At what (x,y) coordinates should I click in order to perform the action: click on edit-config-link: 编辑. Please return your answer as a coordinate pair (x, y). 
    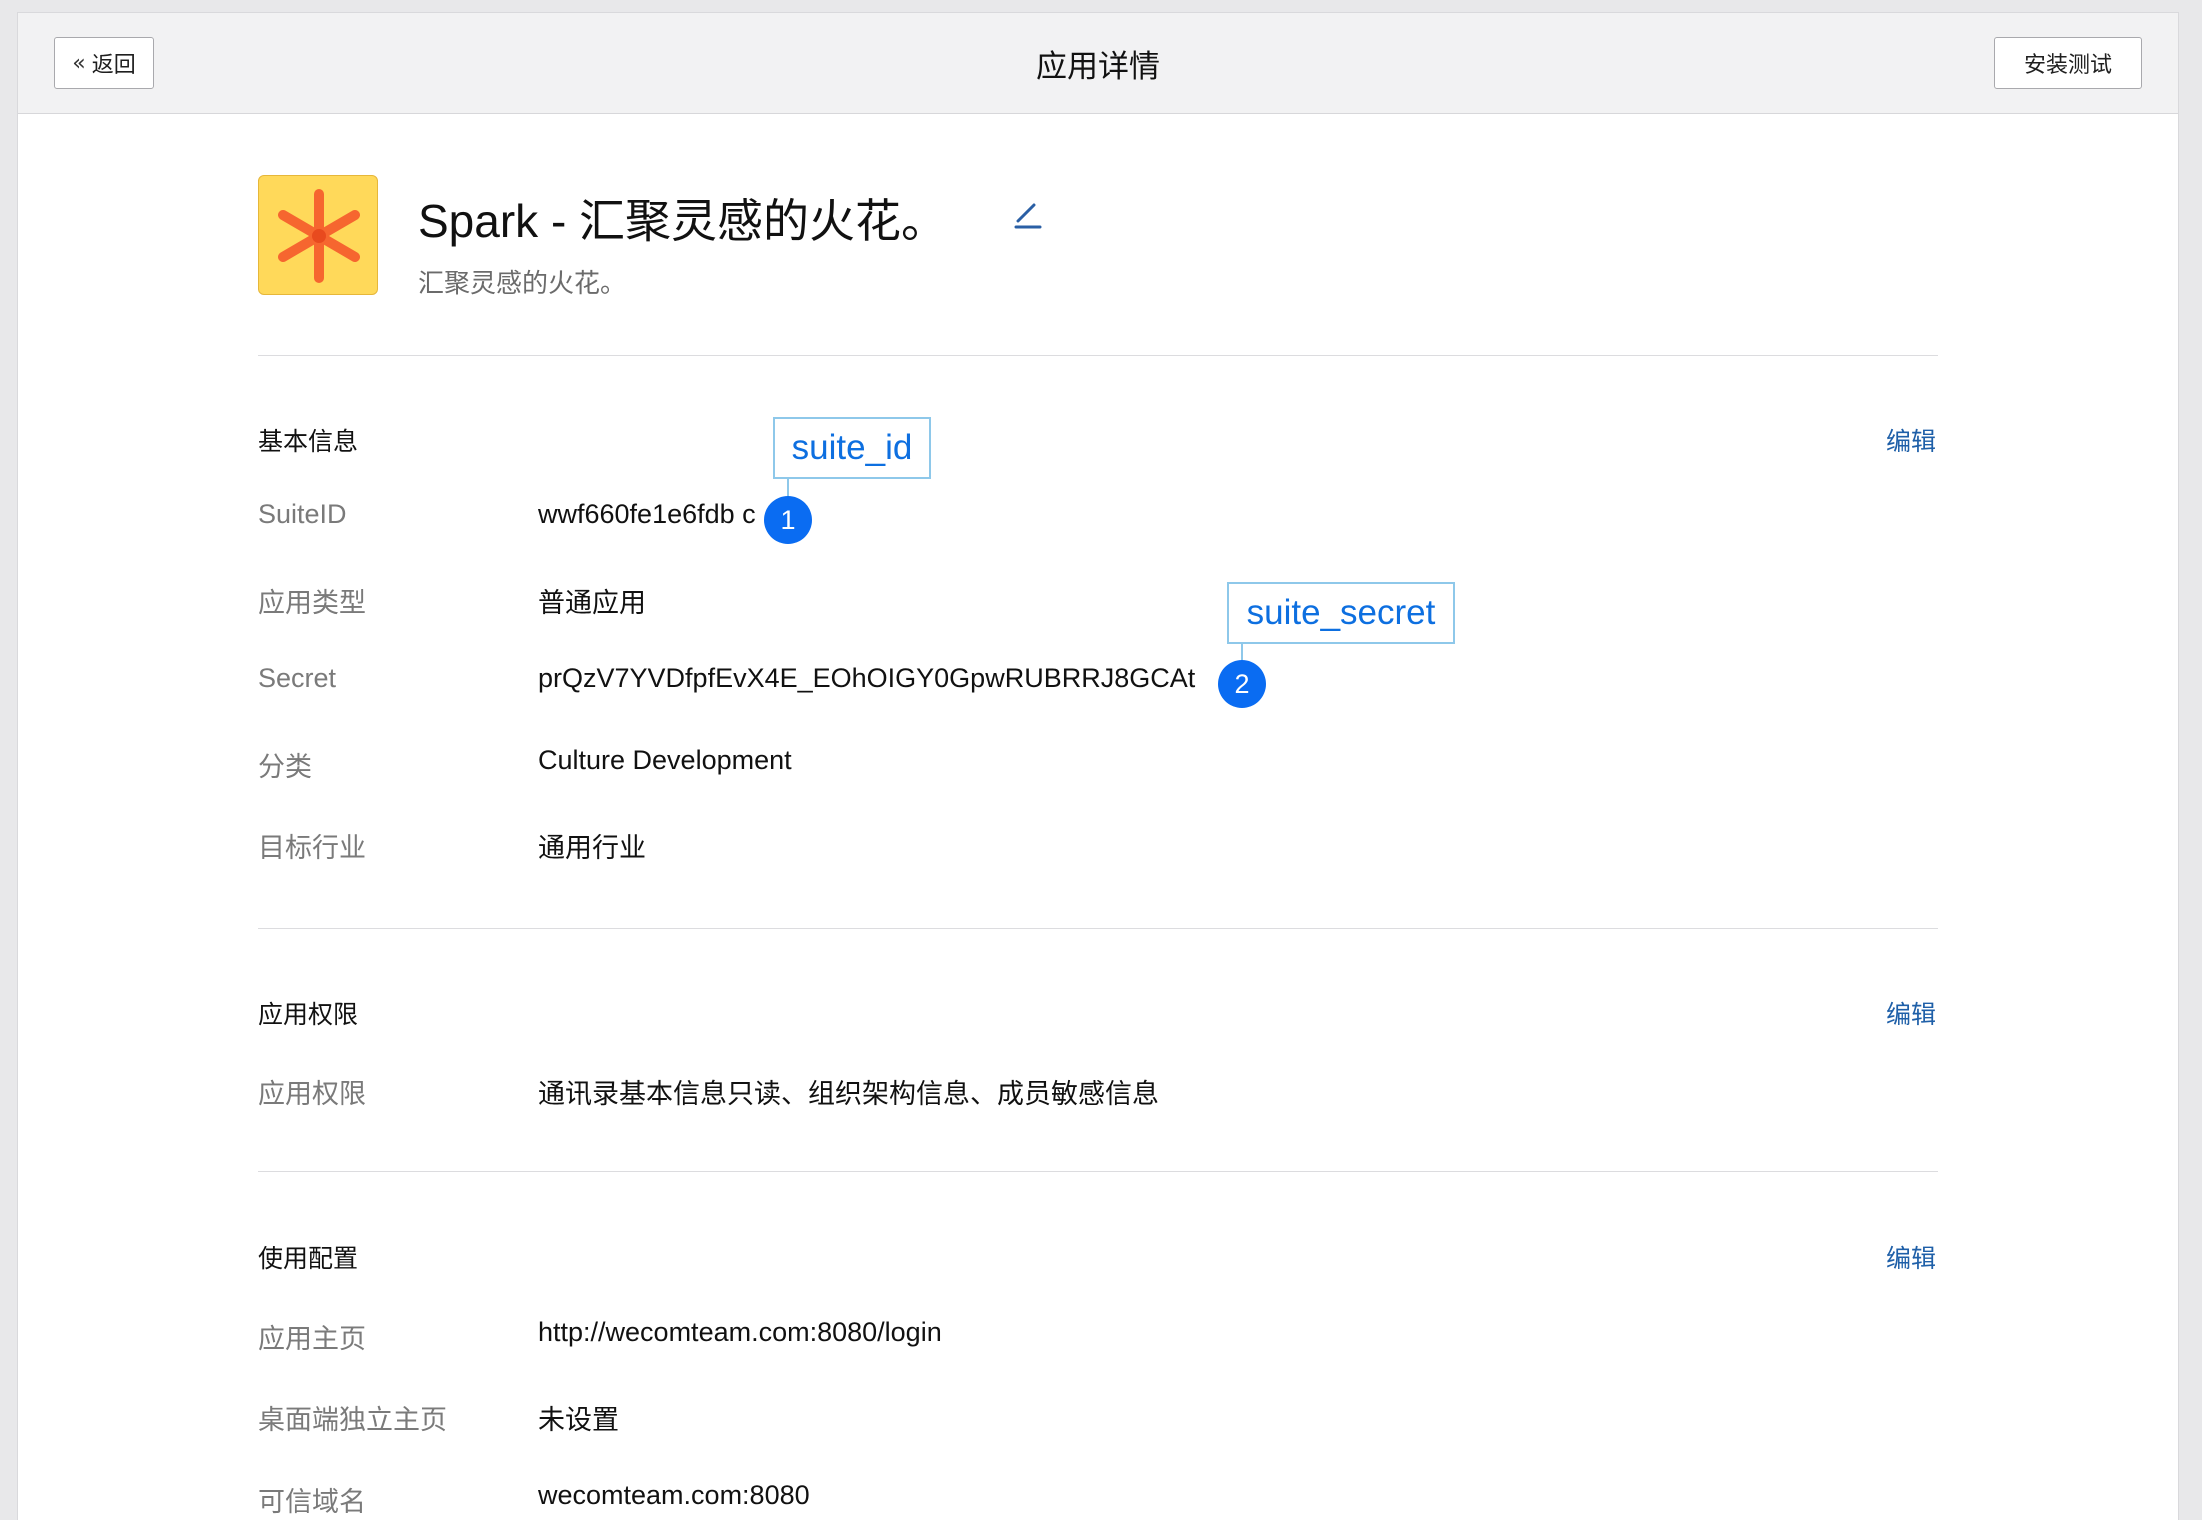
    Looking at the image, I should click on (1911, 1257).